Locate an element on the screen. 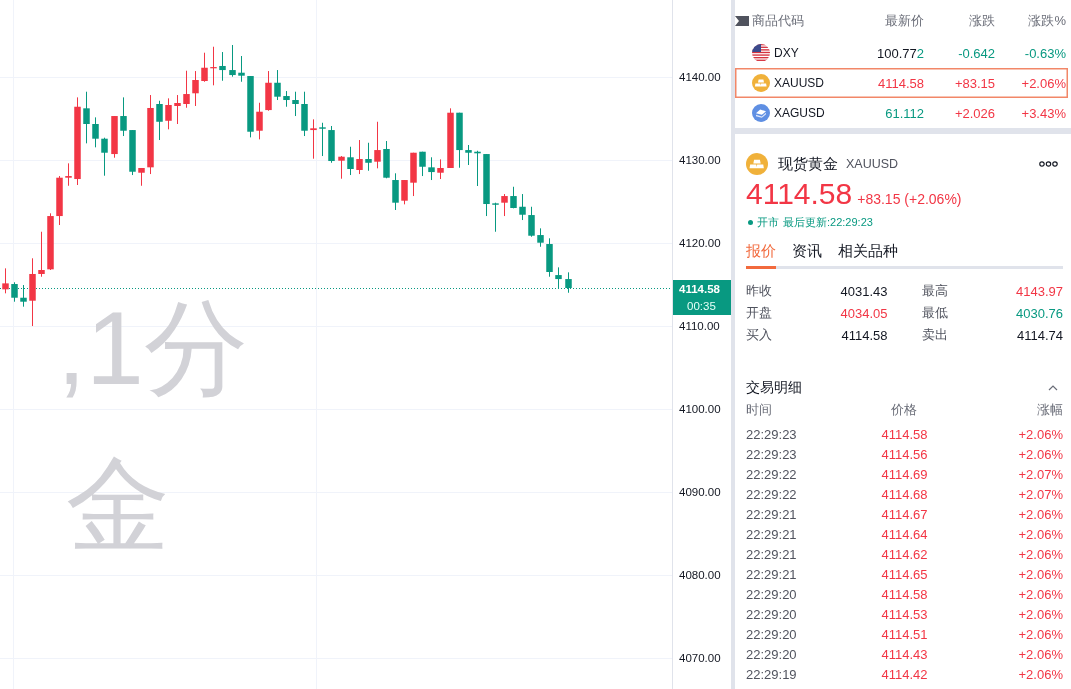 This screenshot has height=689, width=1071. axis-label: 4100.00 is located at coordinates (700, 409).